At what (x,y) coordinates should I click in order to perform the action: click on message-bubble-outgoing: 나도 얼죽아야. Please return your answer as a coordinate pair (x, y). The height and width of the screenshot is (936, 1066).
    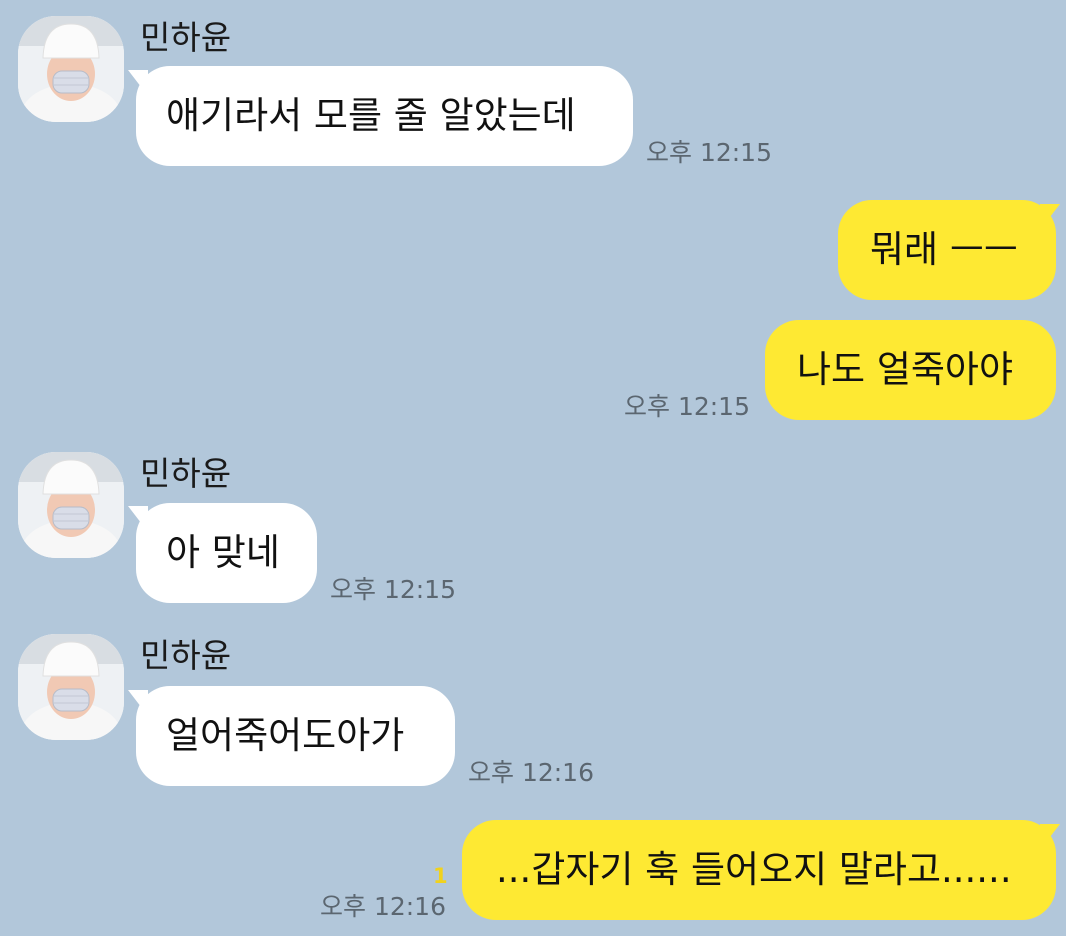
    Looking at the image, I should click on (910, 370).